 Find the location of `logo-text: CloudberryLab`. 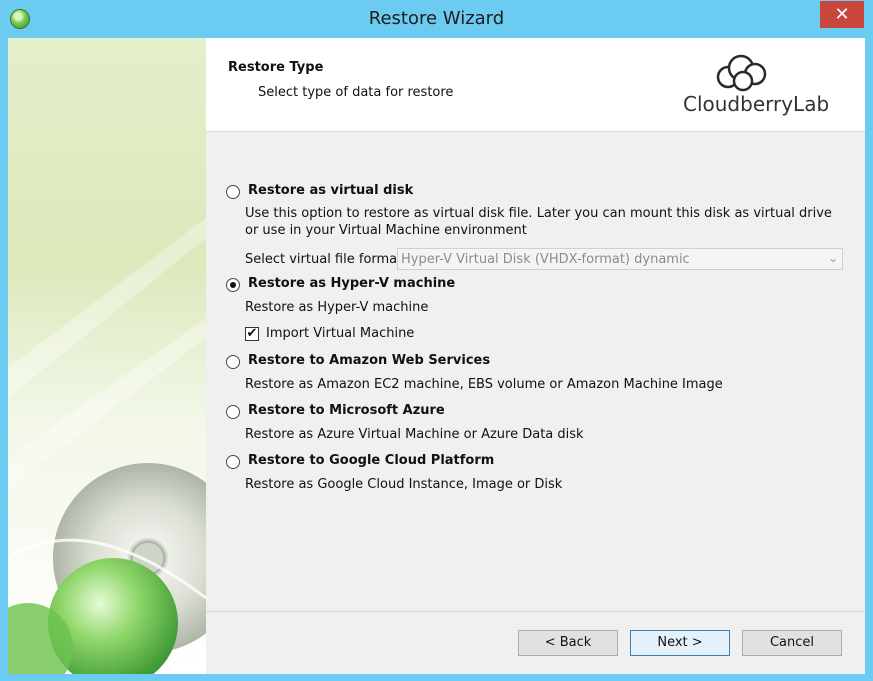

logo-text: CloudberryLab is located at coordinates (756, 104).